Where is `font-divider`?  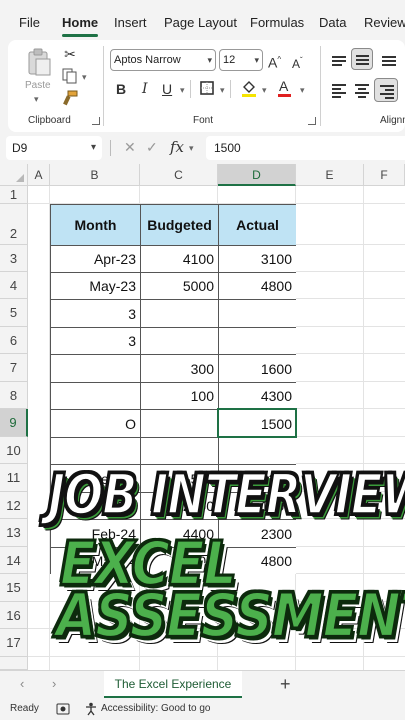
font-divider is located at coordinates (190, 89).